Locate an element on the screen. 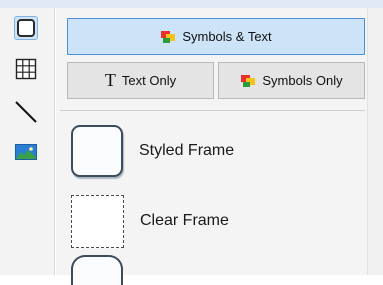 The image size is (383, 285). panel-scrollbar is located at coordinates (375, 141).